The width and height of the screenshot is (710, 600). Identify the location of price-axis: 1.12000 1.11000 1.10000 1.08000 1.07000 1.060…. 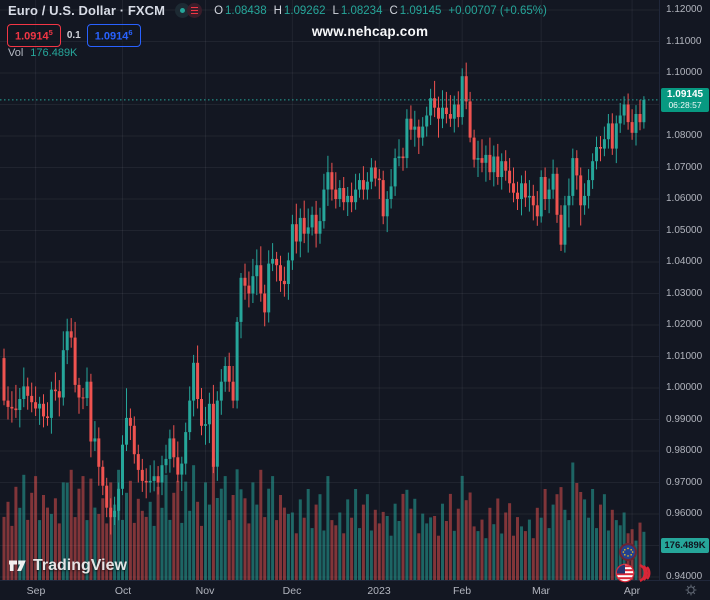
(685, 291).